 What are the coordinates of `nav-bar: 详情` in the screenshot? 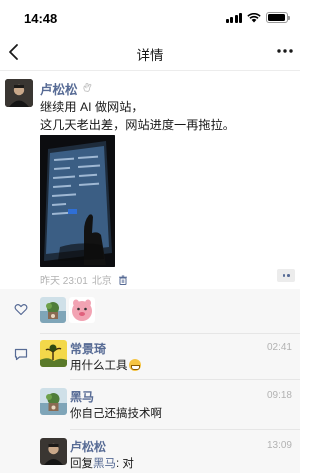 It's located at (150, 52).